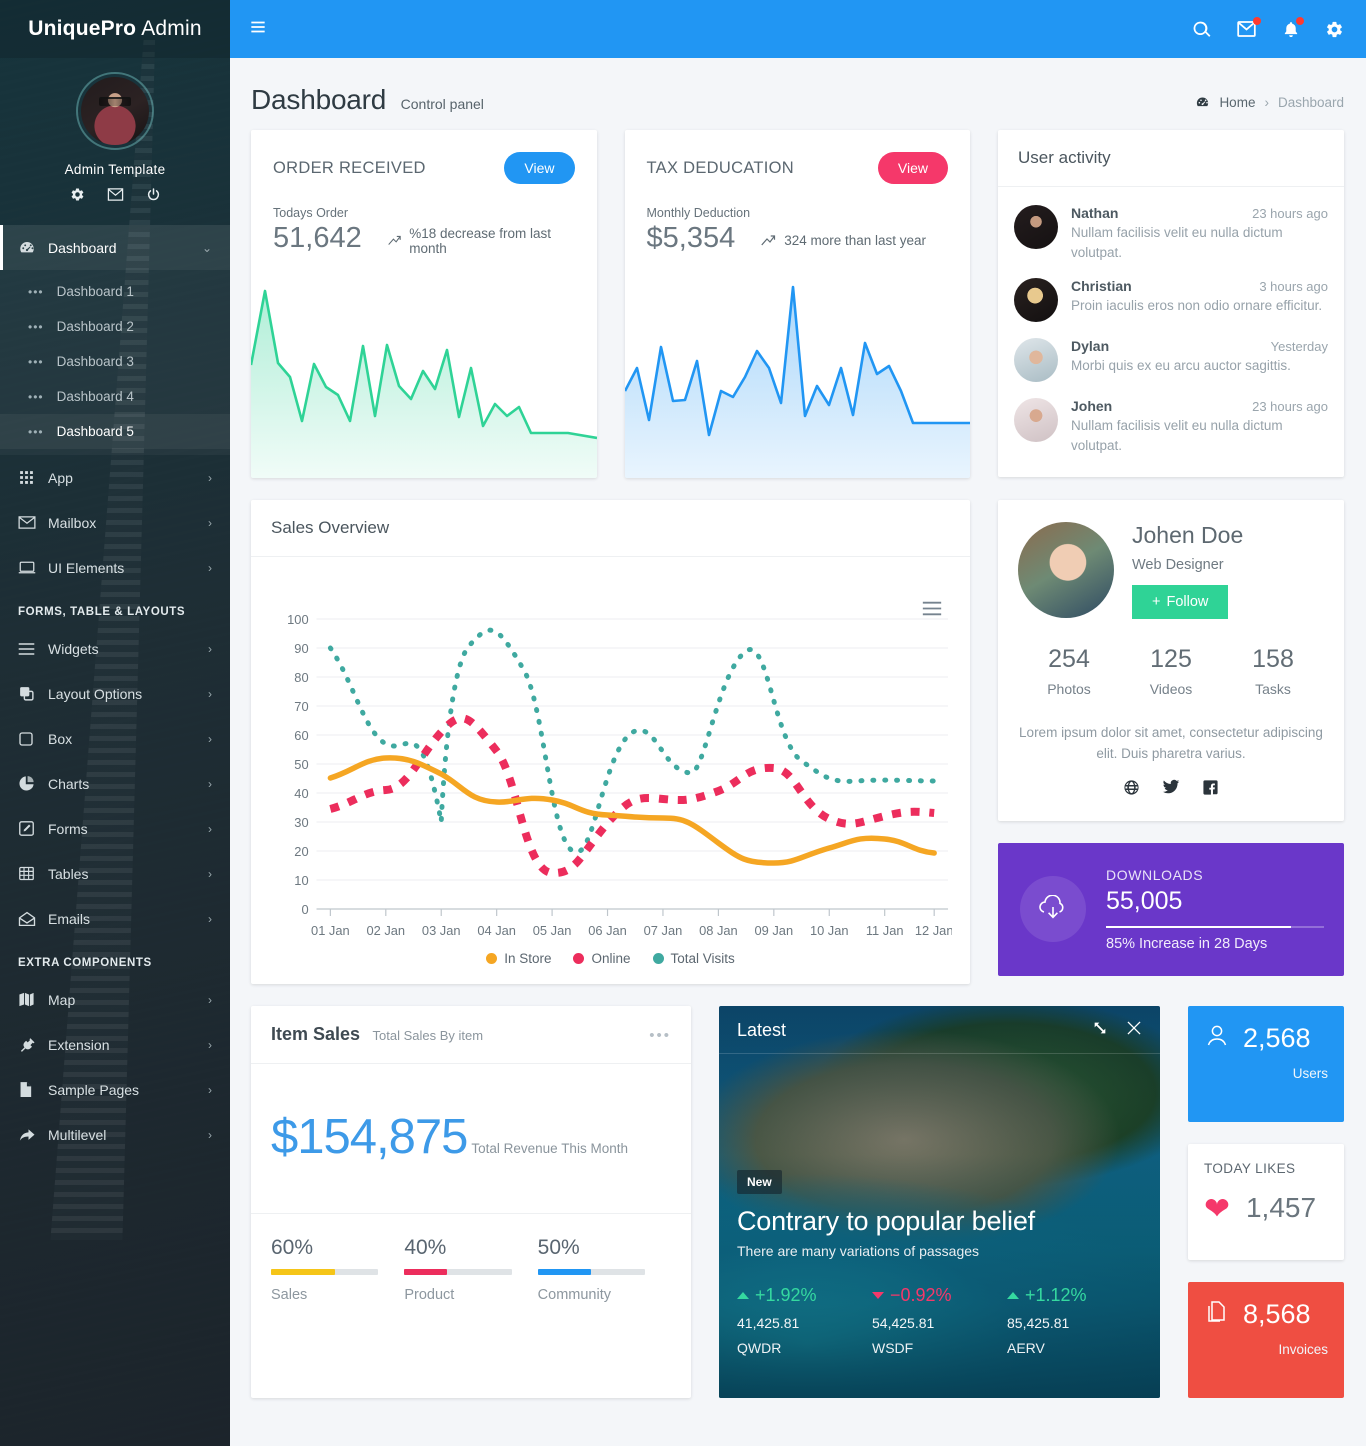  I want to click on sidebar-item-layout-options: Layout Options ›, so click(115, 693).